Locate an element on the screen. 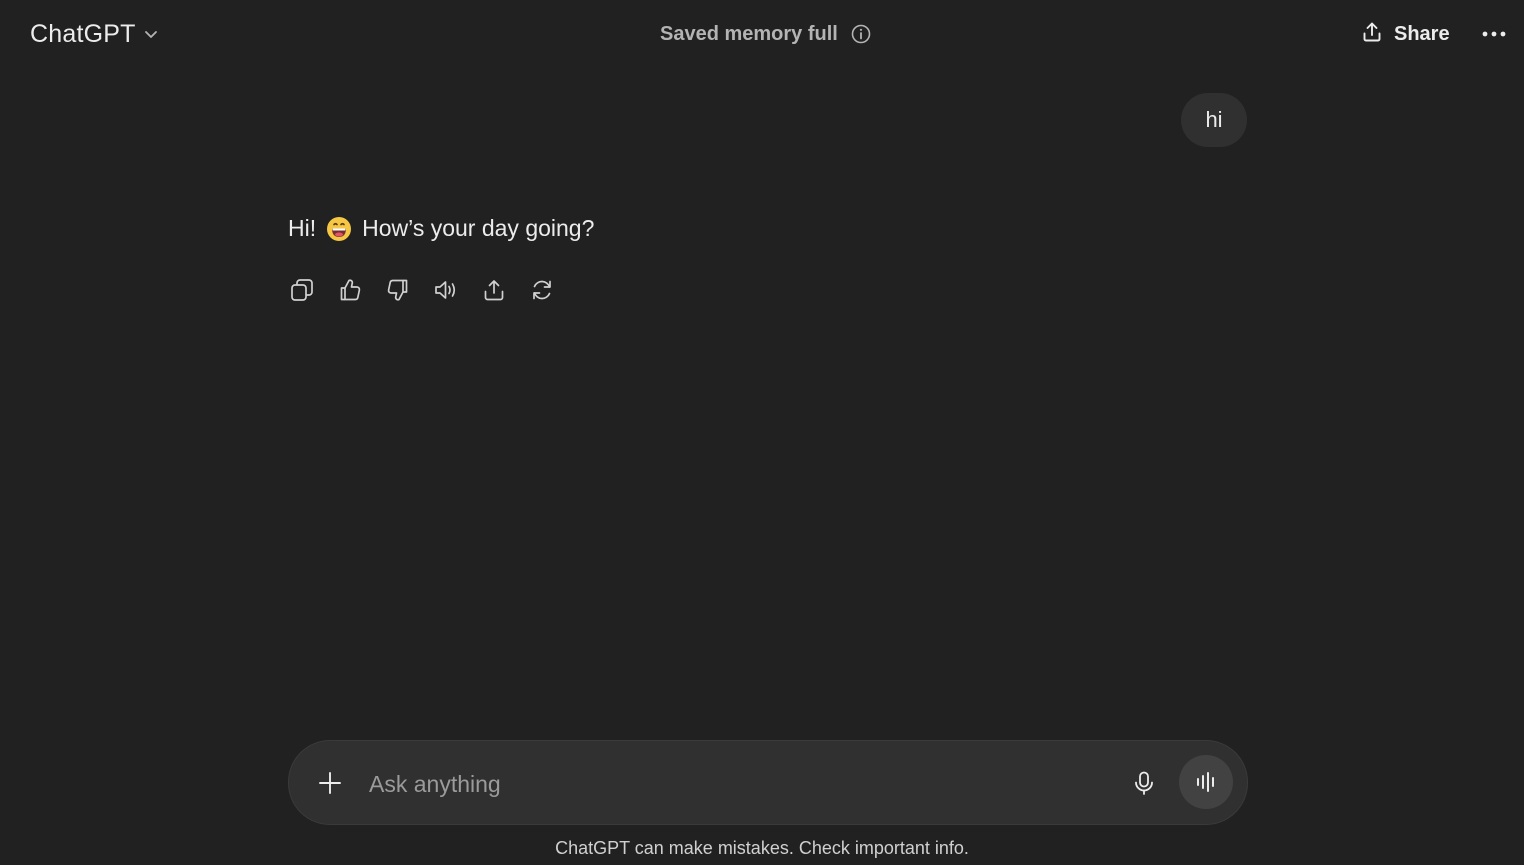 The height and width of the screenshot is (865, 1524). voice-waveform-icon is located at coordinates (1205, 782).